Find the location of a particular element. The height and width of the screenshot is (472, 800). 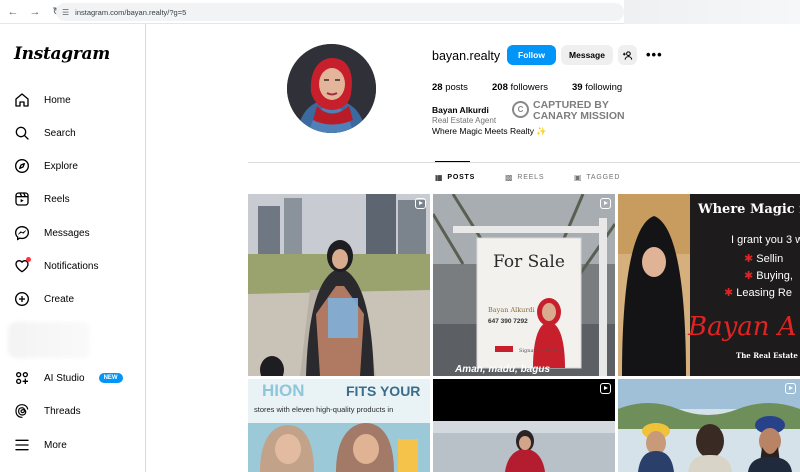

sidebar-item-explore: Explore is located at coordinates (74, 166).